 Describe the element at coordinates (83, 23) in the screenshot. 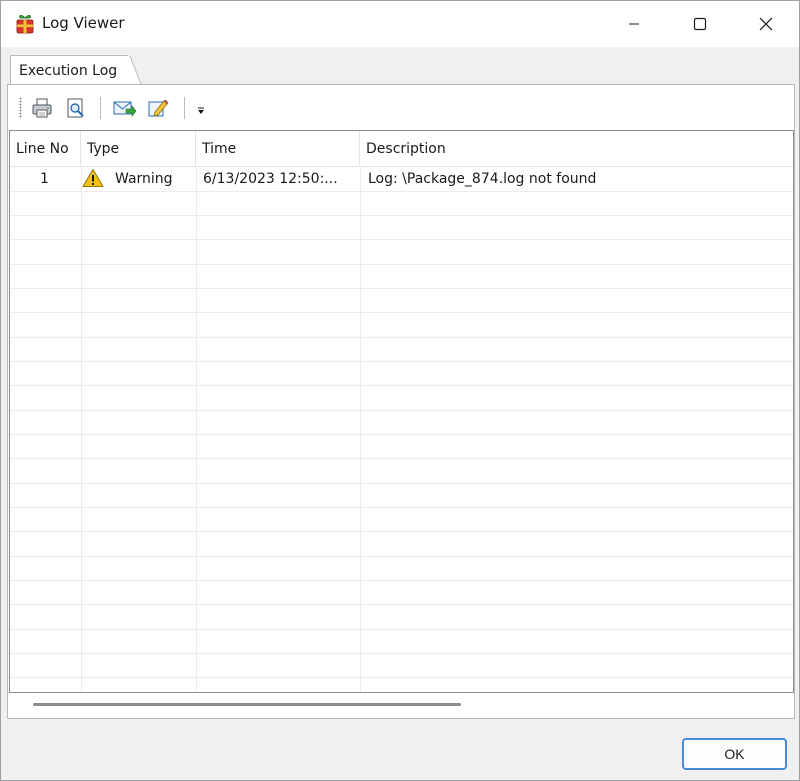

I see `window-title: Log Viewer` at that location.